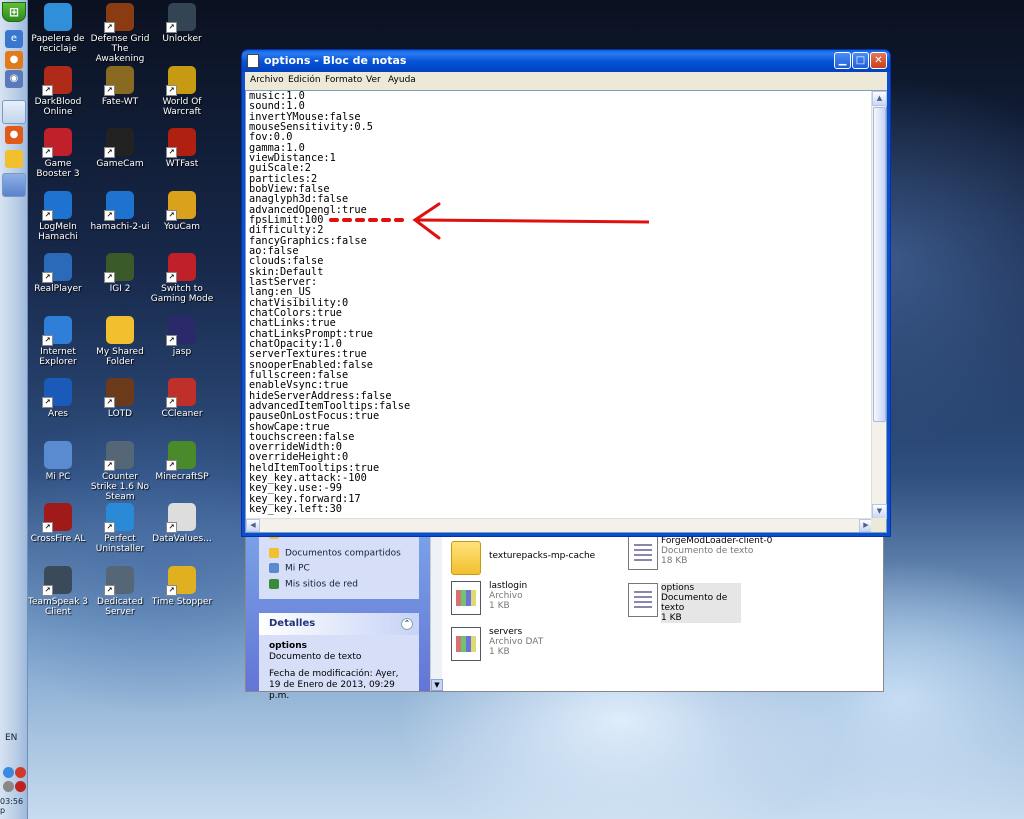 The width and height of the screenshot is (1024, 819). I want to click on horizontal-scrollbar: ◀ ▶, so click(559, 525).